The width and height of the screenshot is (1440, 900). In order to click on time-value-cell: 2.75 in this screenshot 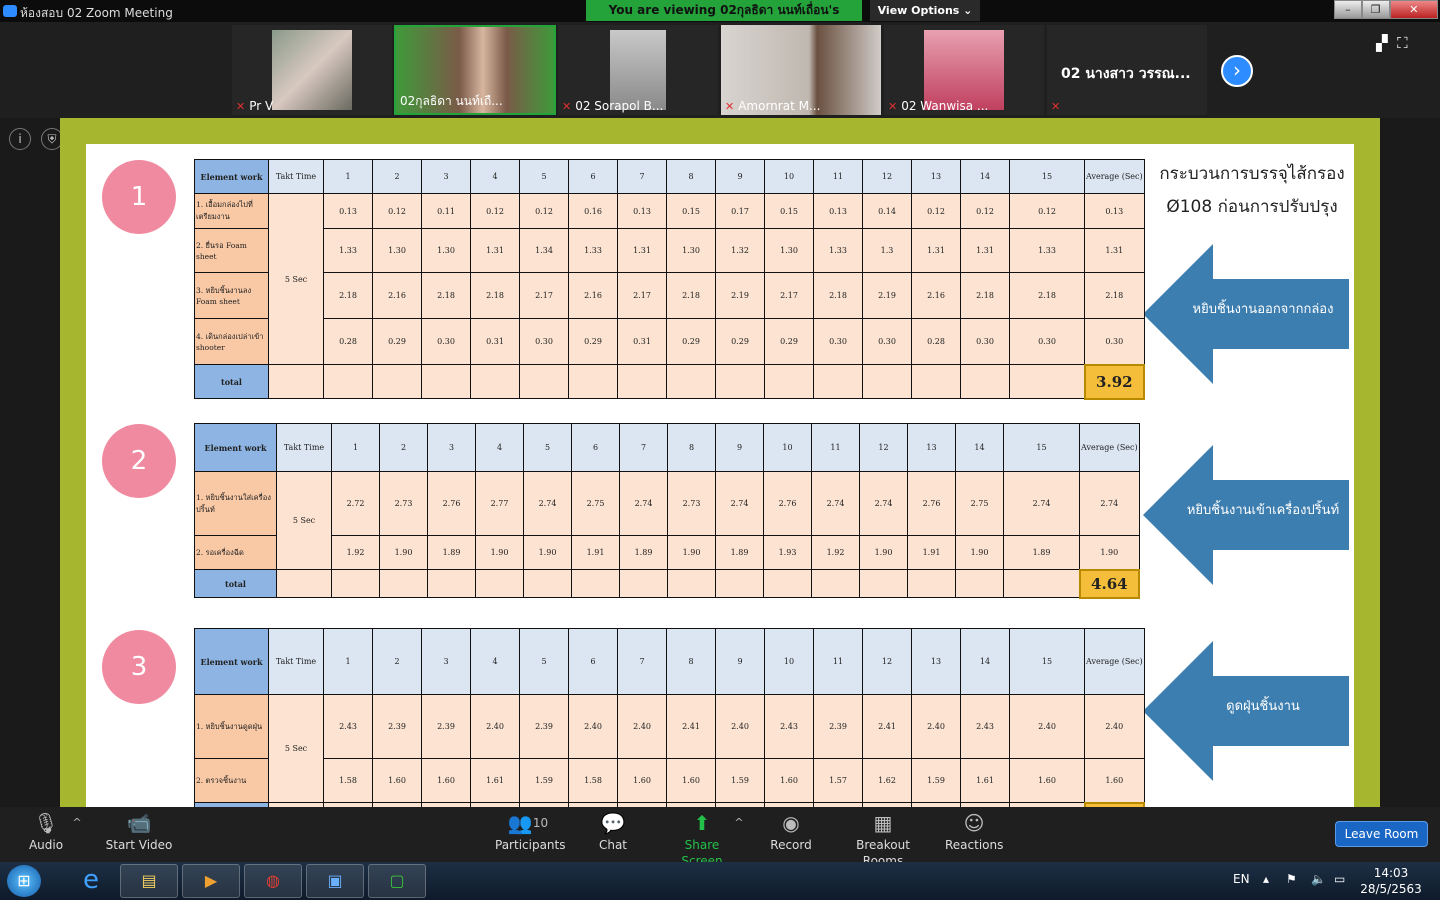, I will do `click(595, 503)`.